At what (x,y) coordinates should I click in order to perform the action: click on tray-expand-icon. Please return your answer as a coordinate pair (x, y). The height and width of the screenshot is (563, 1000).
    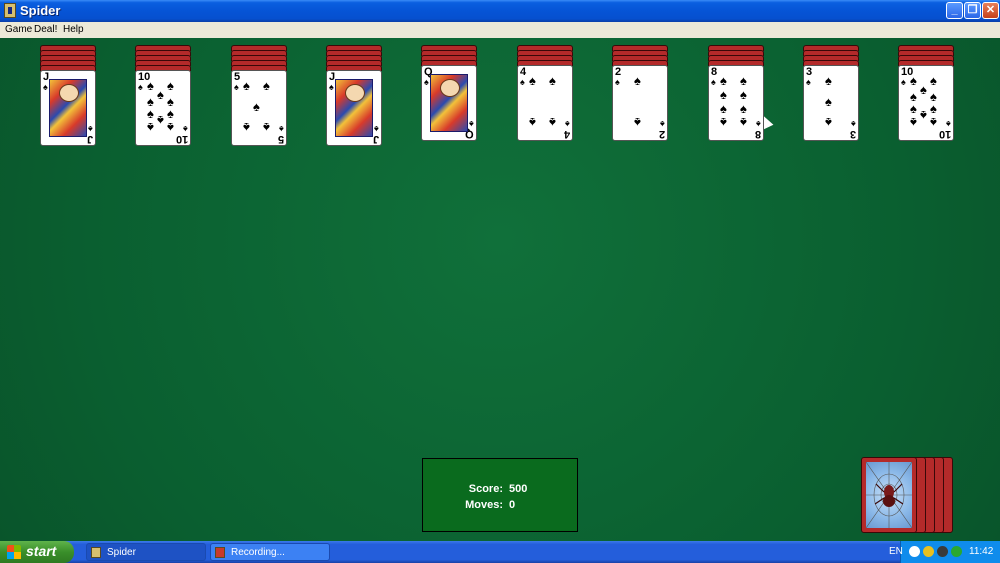
    Looking at the image, I should click on (914, 551).